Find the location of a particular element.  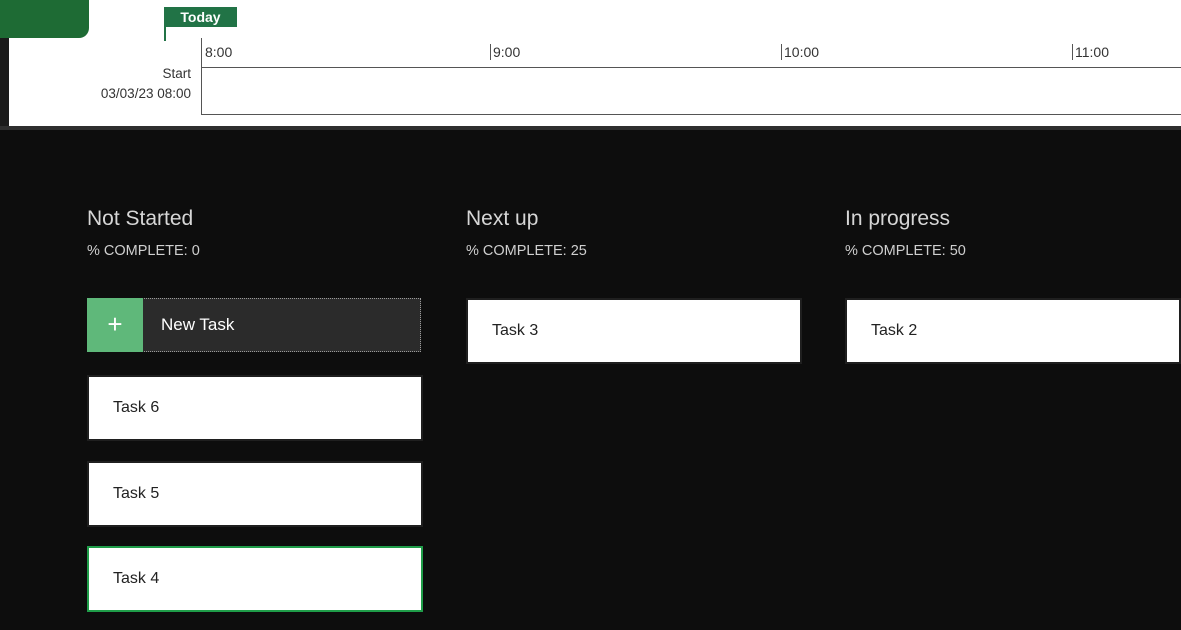

tick-label: 11:00 is located at coordinates (1092, 52).